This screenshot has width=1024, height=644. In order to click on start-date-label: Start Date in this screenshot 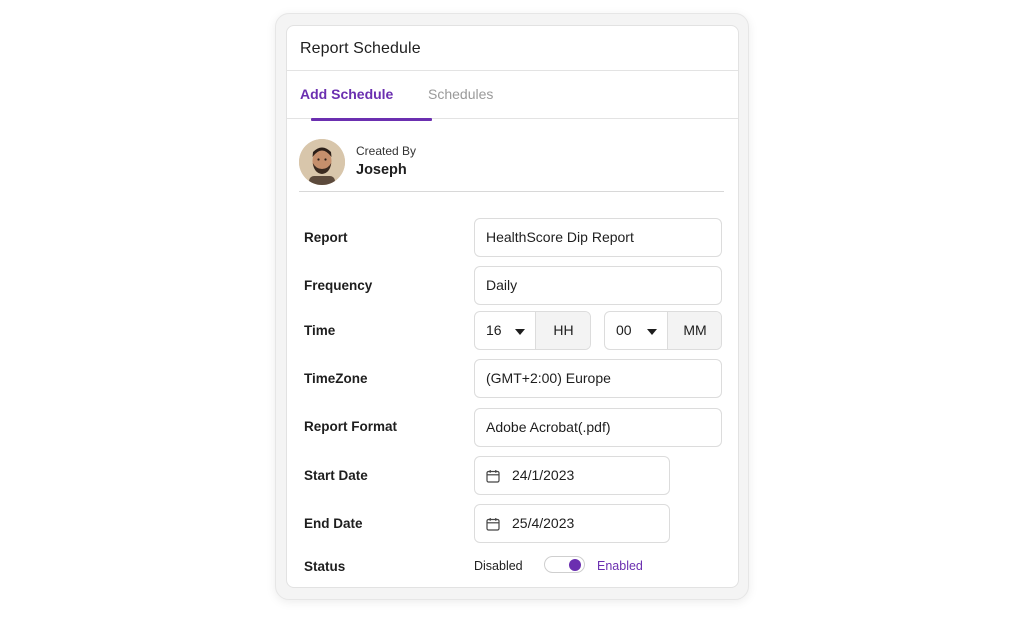, I will do `click(336, 475)`.